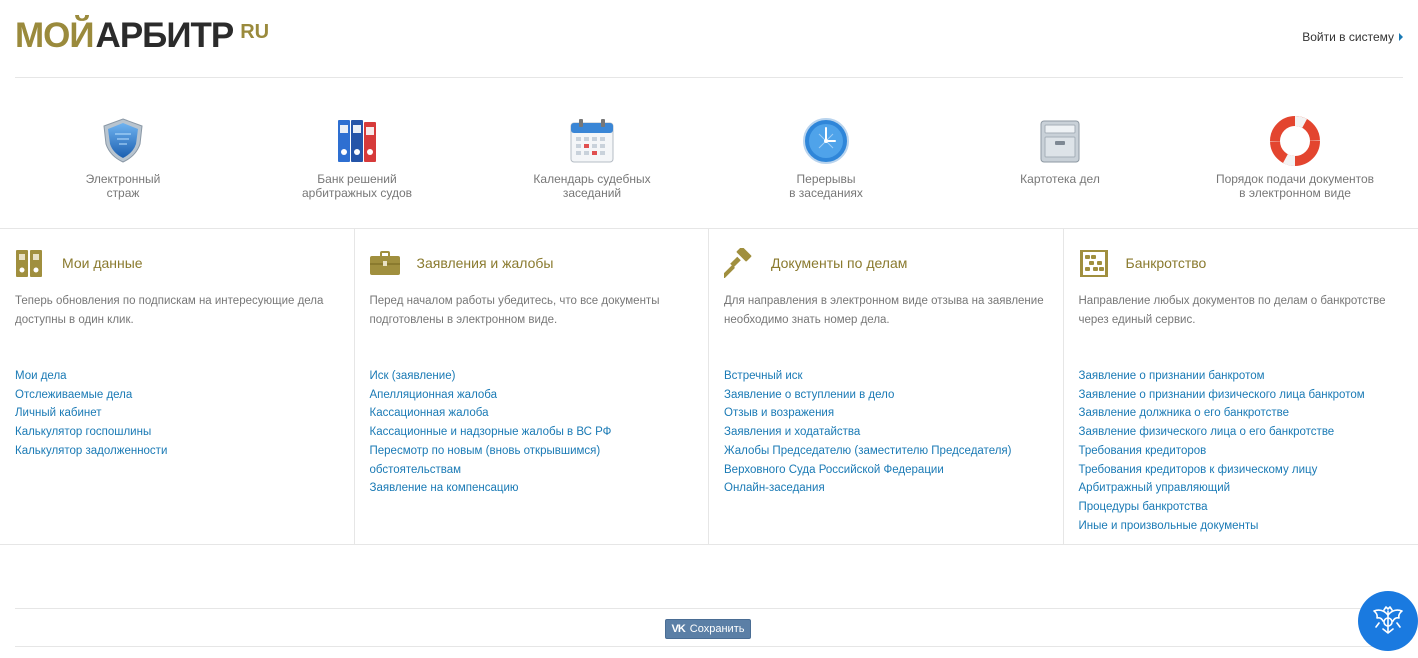  What do you see at coordinates (886, 395) in the screenshot?
I see `link-joining-case: Заявление о вступлении в дело` at bounding box center [886, 395].